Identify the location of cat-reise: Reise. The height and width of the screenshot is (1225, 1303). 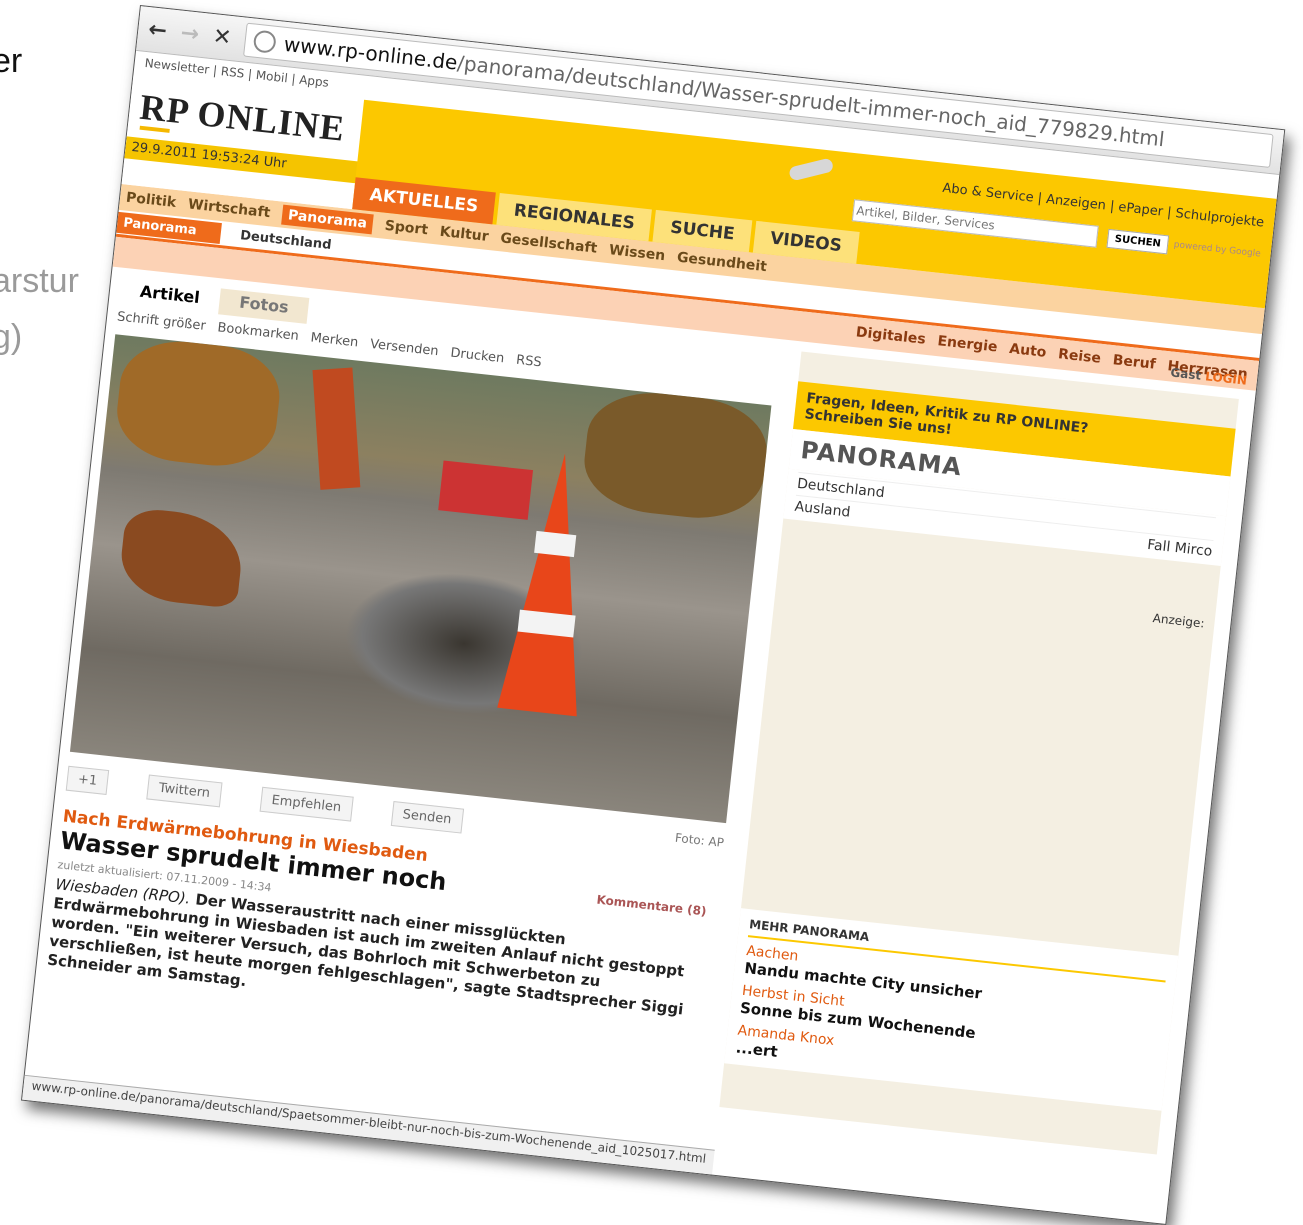
(1079, 356).